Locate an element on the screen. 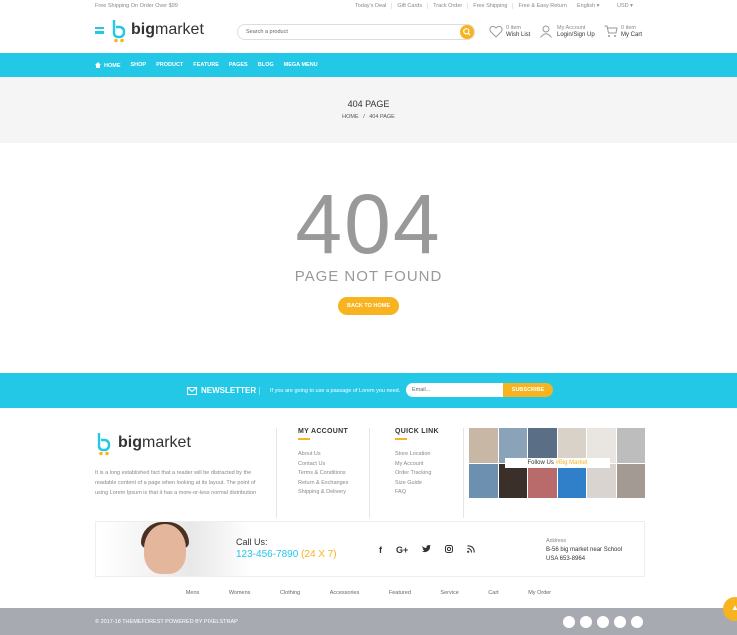 This screenshot has height=635, width=737. footer-link-order-tracking: Order Tracking is located at coordinates (417, 474).